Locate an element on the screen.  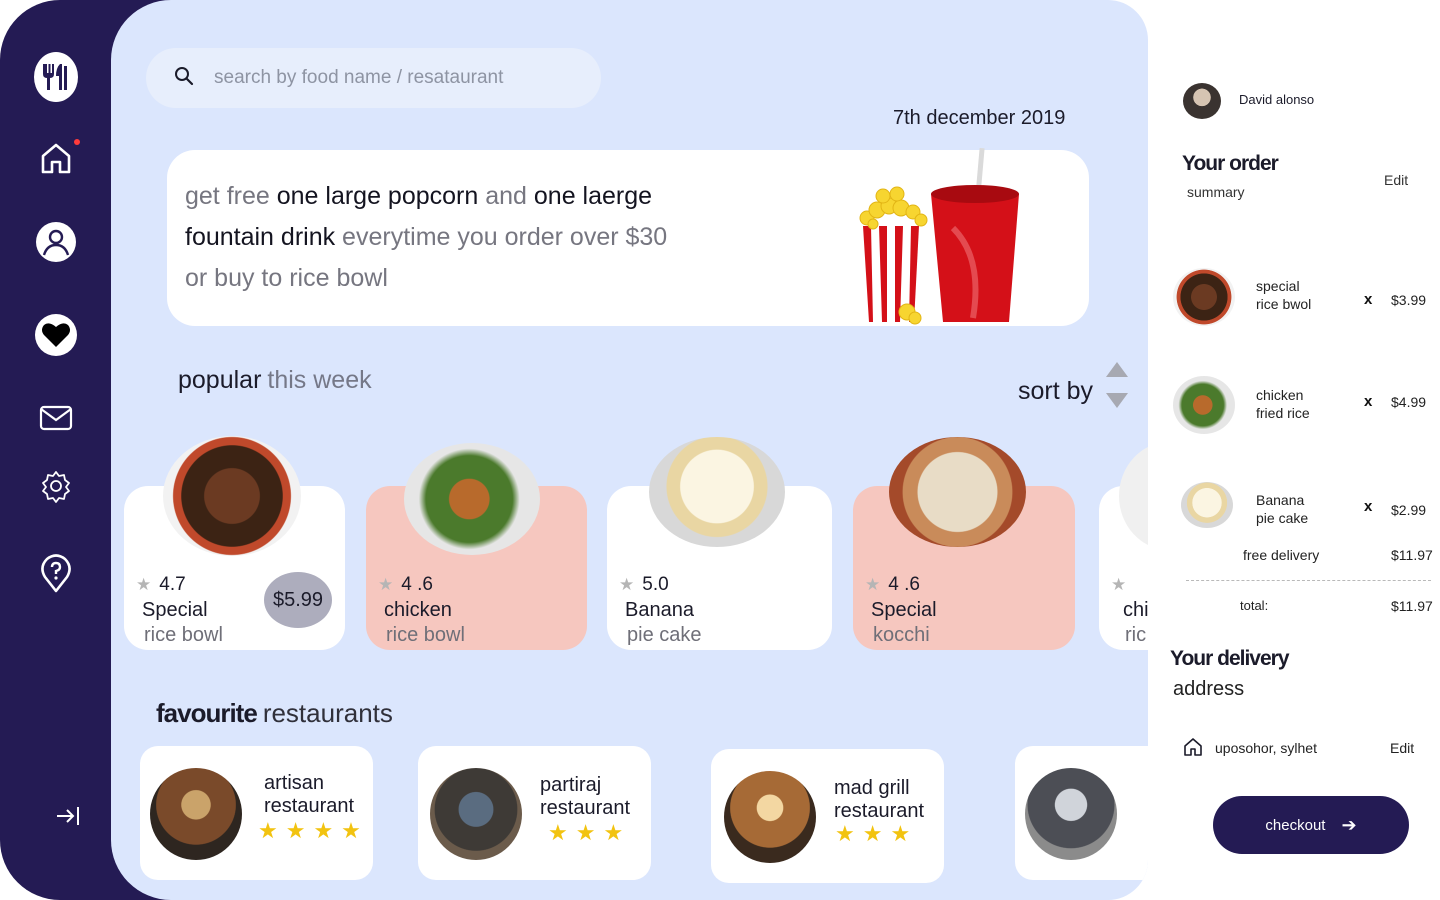
special-rice-bowl-image is located at coordinates (232, 496).